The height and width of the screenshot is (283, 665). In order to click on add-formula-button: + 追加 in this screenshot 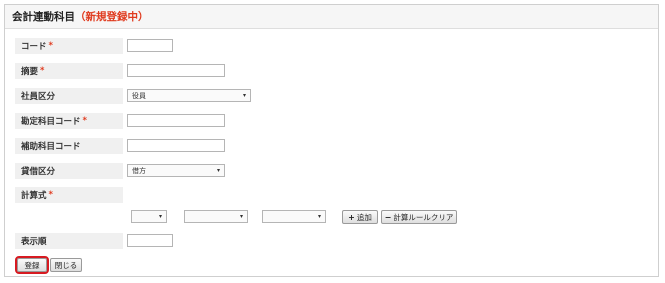, I will do `click(360, 217)`.